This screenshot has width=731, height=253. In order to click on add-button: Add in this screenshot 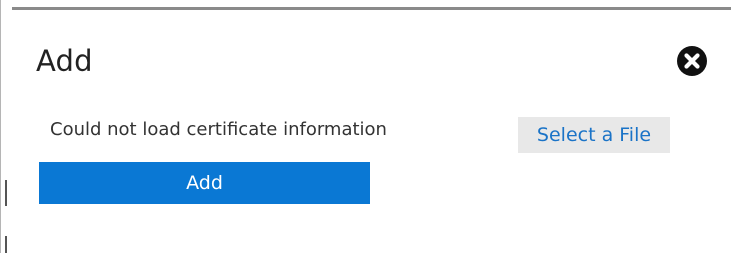, I will do `click(204, 183)`.